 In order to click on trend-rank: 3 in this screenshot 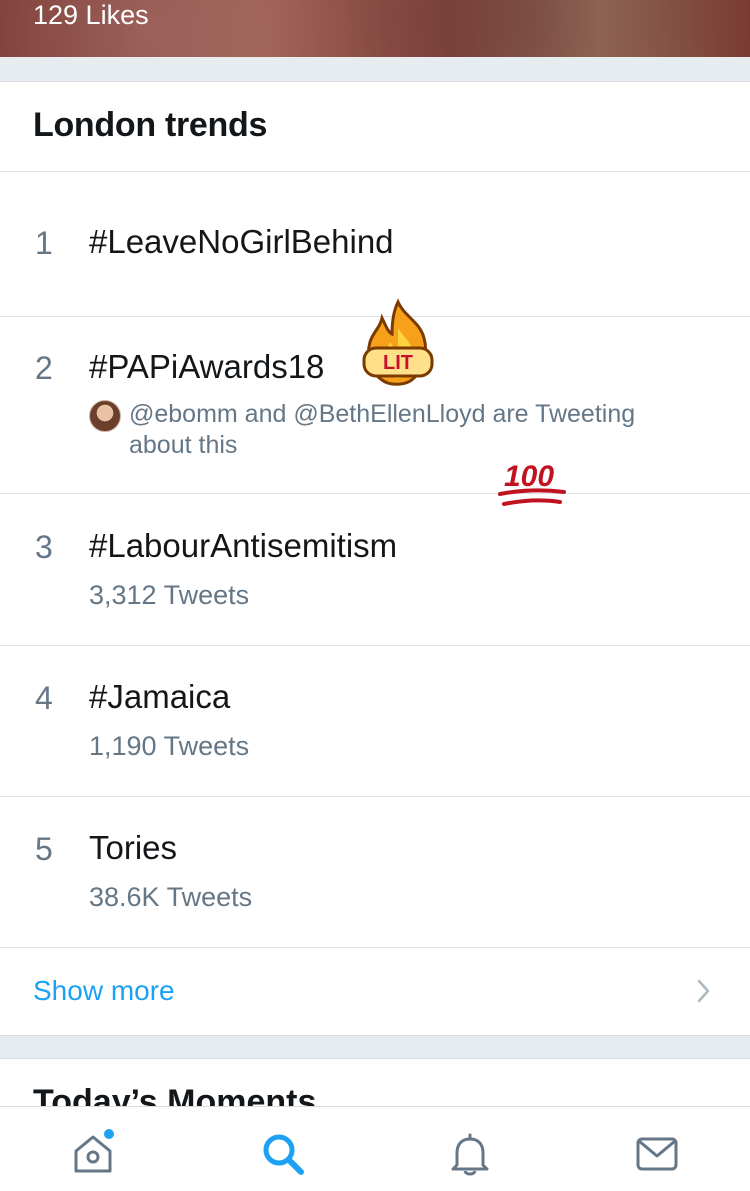, I will do `click(44, 547)`.